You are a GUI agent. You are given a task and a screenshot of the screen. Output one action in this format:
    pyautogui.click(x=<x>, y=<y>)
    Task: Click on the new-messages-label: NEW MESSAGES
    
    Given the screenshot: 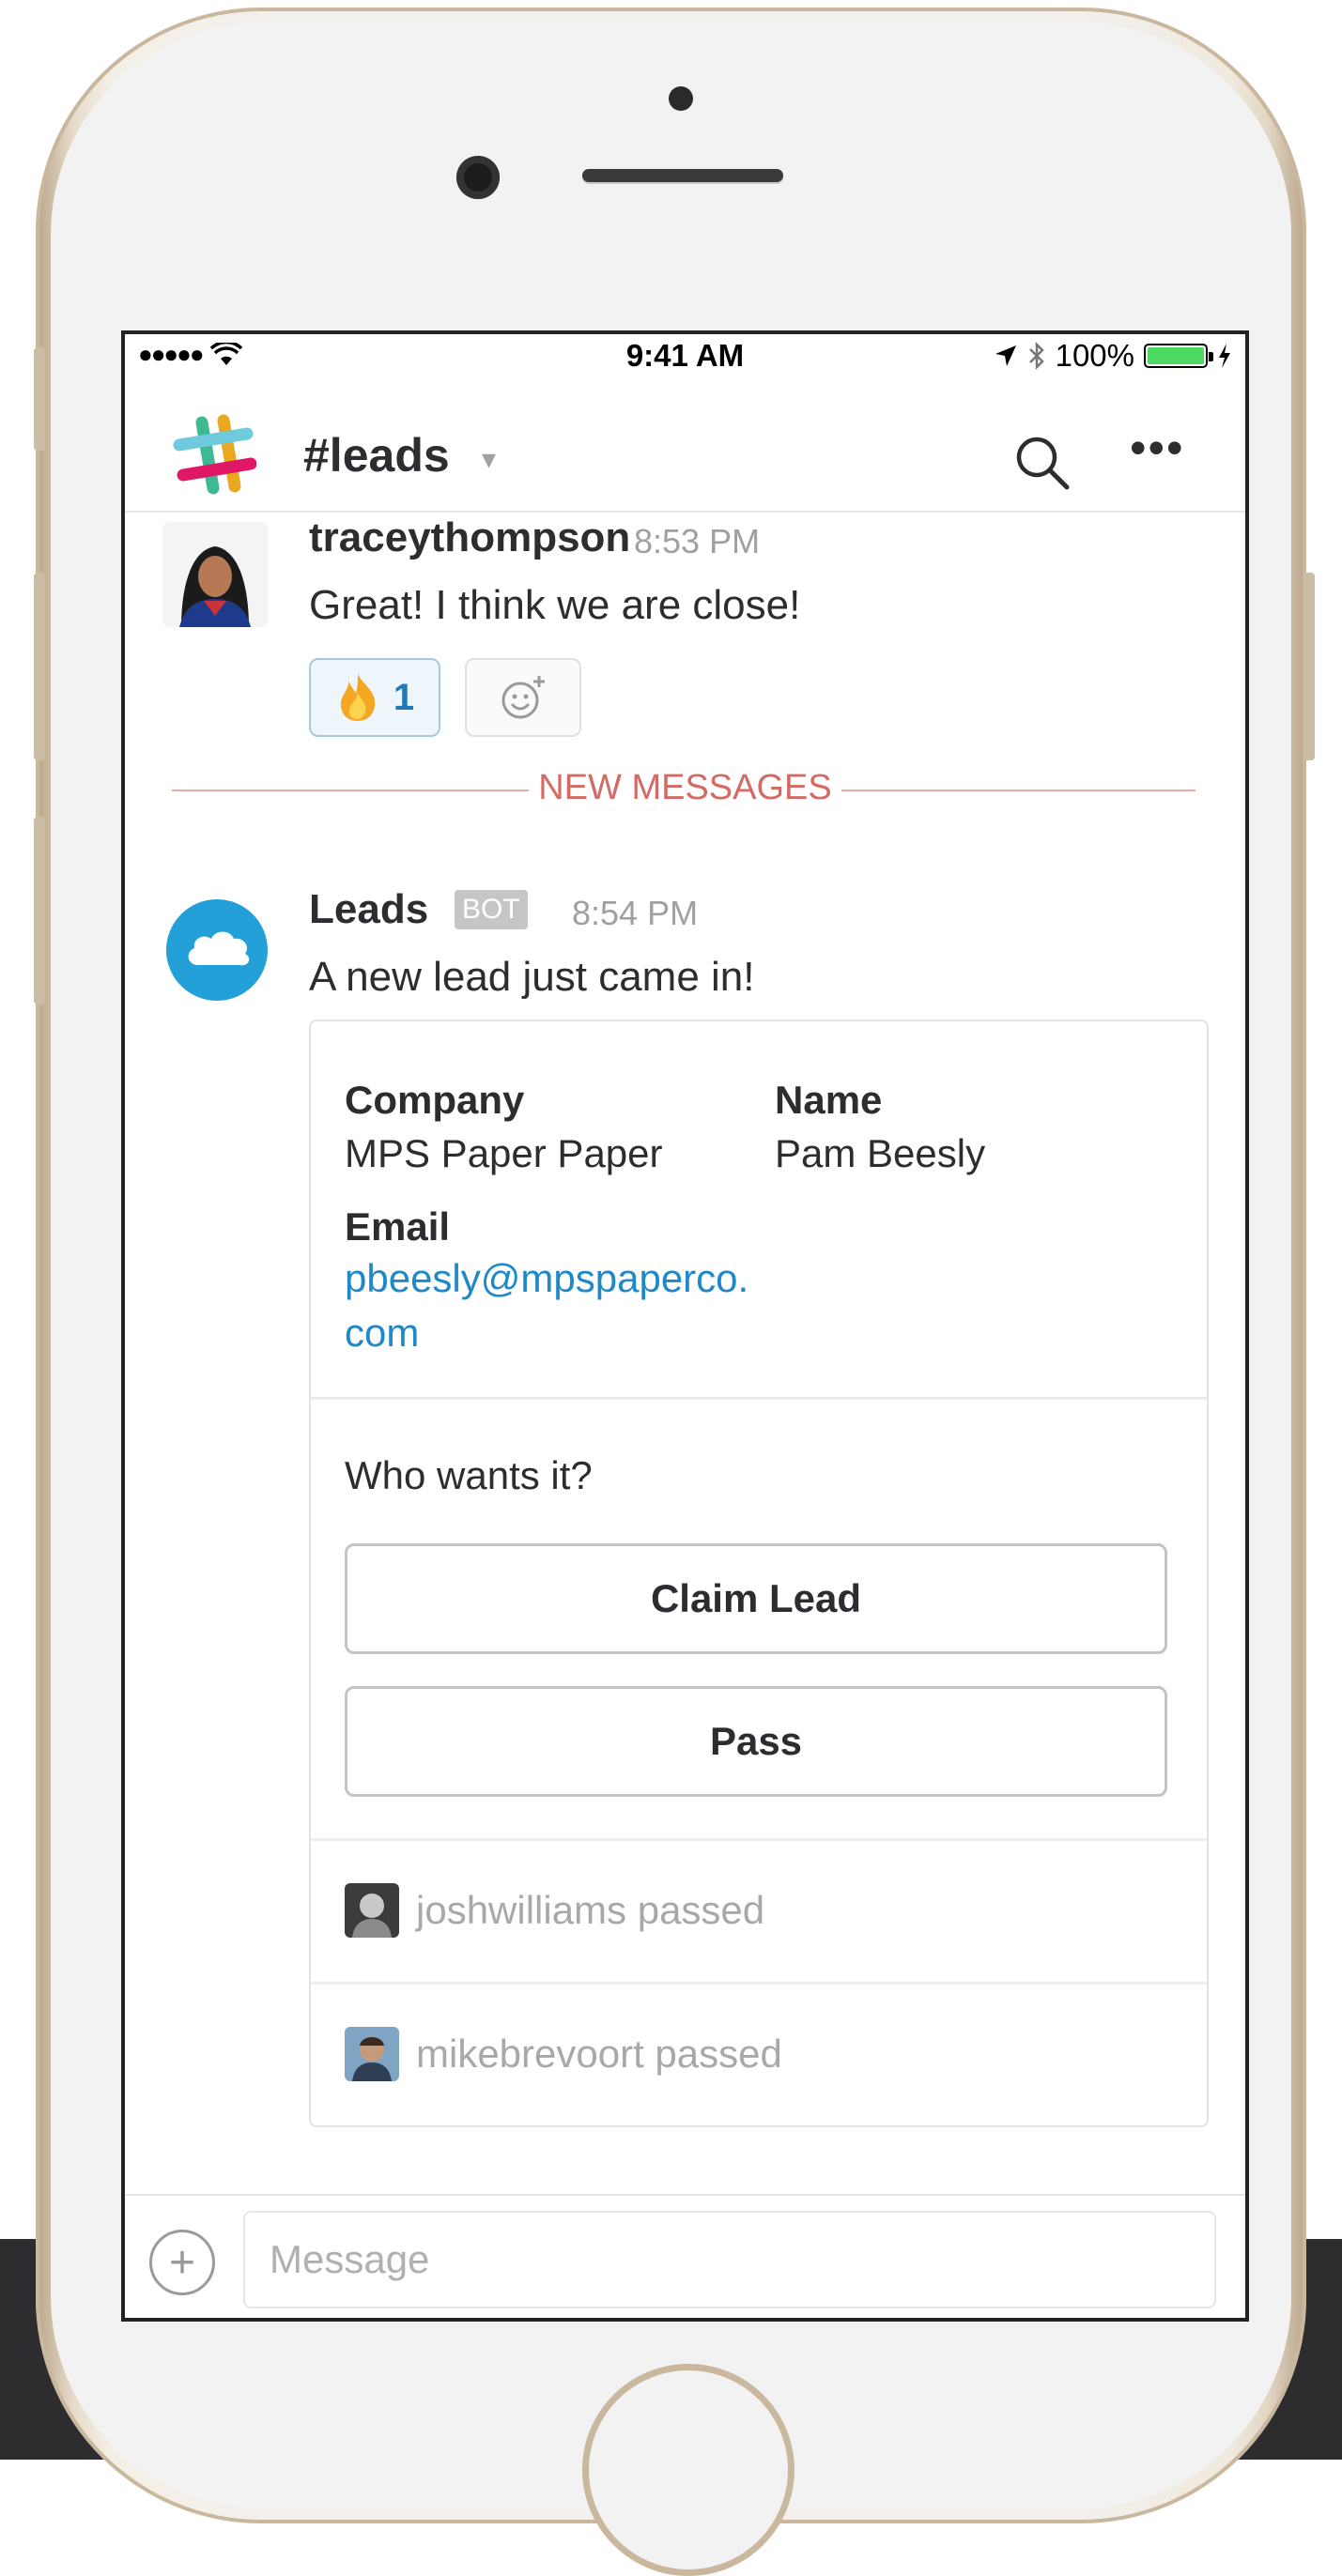 What is the action you would take?
    pyautogui.click(x=685, y=788)
    